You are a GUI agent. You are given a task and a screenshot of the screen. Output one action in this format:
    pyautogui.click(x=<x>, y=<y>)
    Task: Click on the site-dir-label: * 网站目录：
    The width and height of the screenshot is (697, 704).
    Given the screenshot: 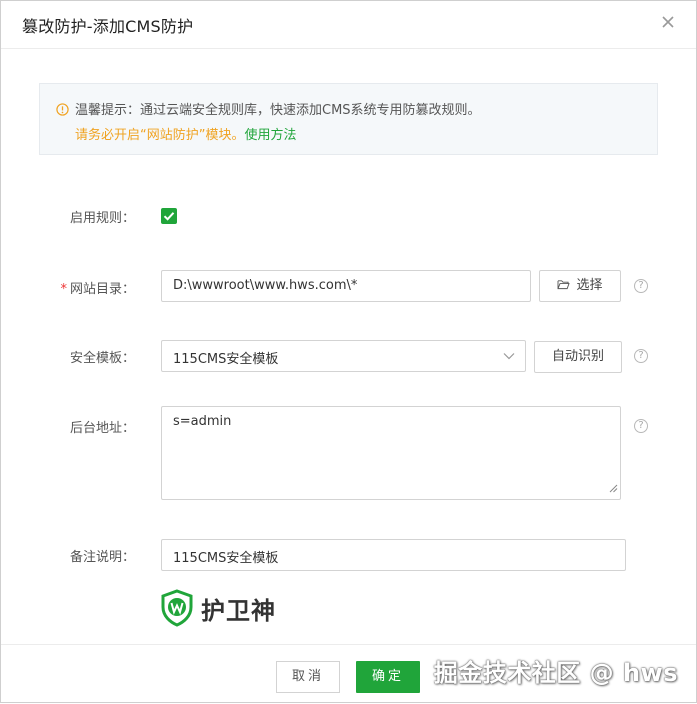 What is the action you would take?
    pyautogui.click(x=75, y=287)
    